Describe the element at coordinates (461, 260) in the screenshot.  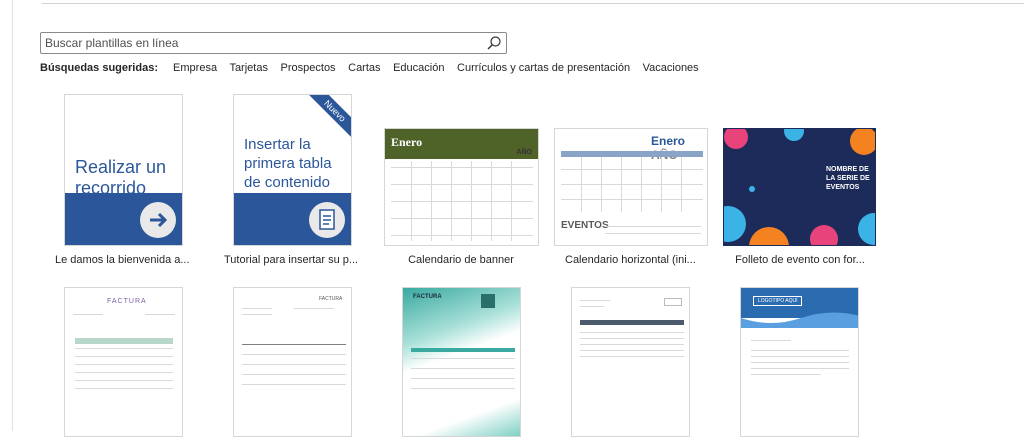
I see `template-caption: Calendario de banner` at that location.